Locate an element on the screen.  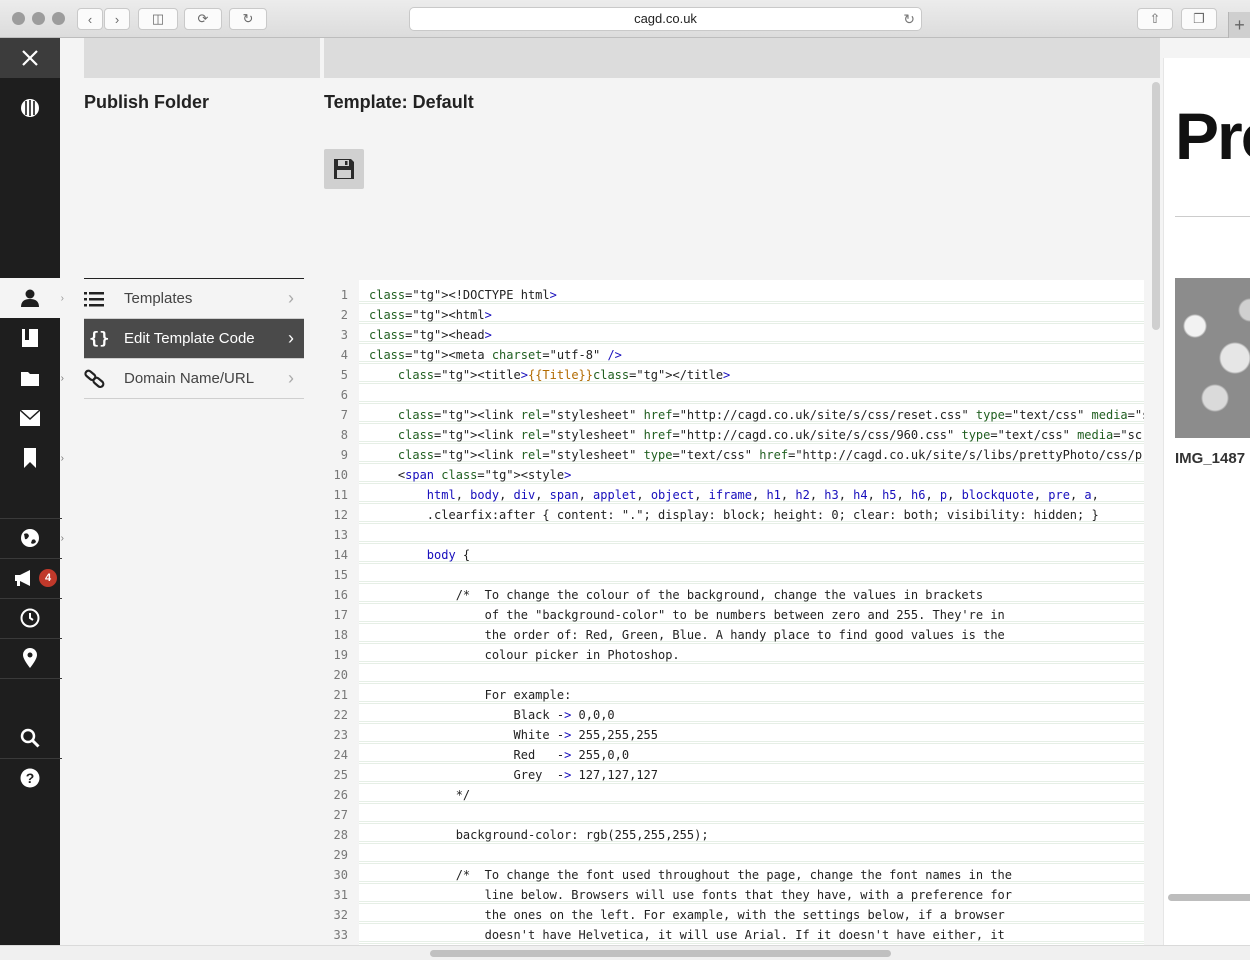
refresh-button: ↻ is located at coordinates (248, 19).